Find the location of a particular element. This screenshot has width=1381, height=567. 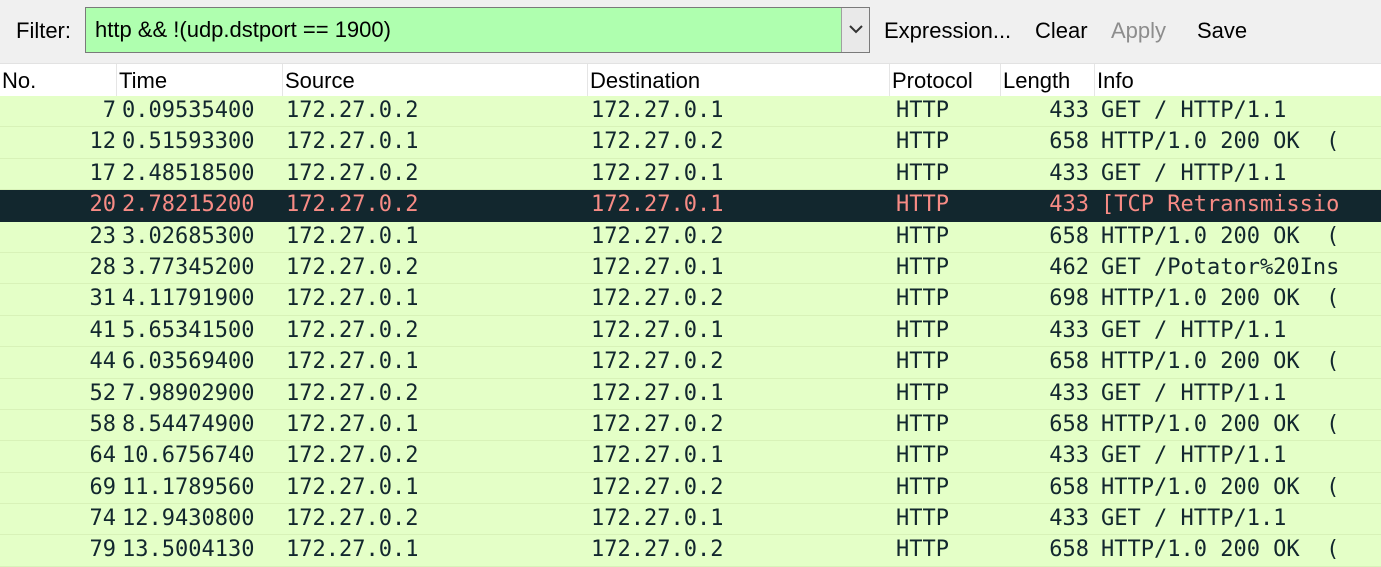

packet-time: 11.1789560 is located at coordinates (188, 487).